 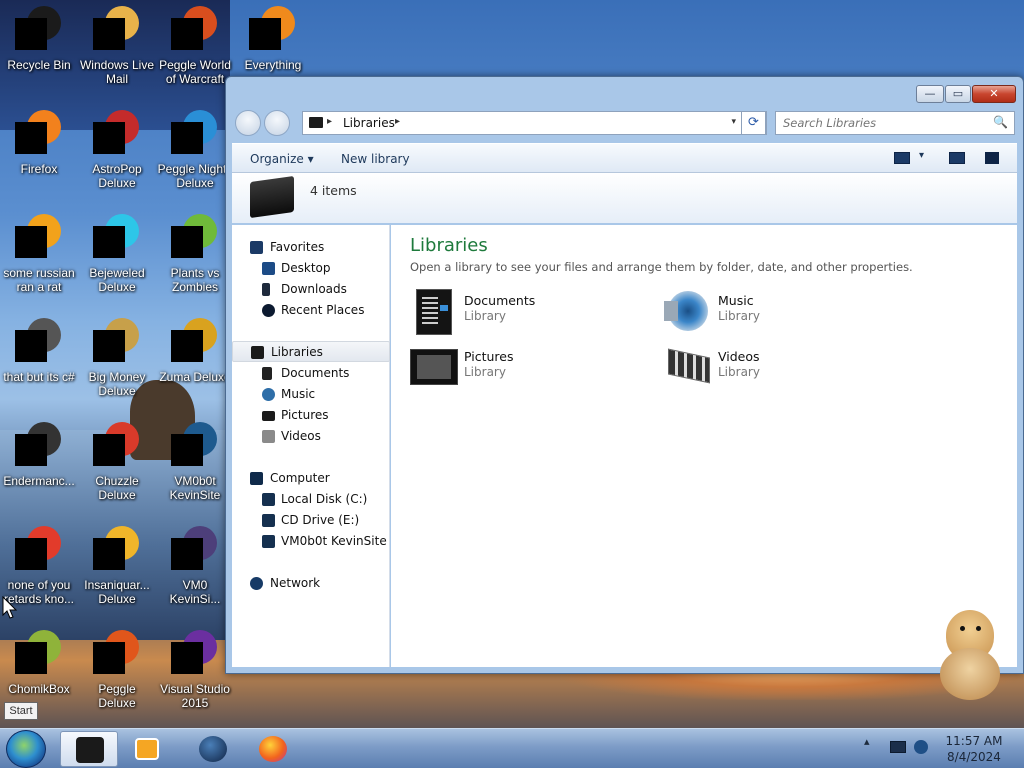 I want to click on nav-label: Network, so click(x=295, y=583).